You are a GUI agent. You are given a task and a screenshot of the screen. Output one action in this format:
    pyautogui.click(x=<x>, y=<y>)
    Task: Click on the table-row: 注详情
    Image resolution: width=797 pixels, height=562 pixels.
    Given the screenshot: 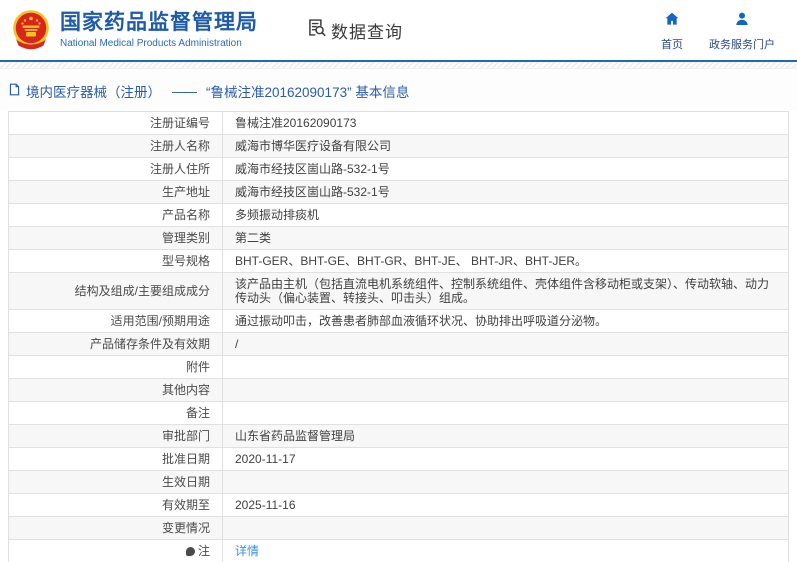 What is the action you would take?
    pyautogui.click(x=398, y=550)
    